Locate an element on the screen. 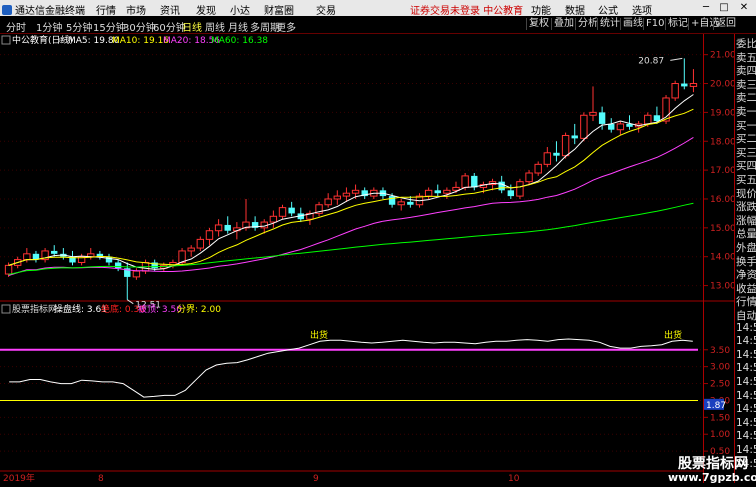  high-price-label: 20.87 is located at coordinates (651, 61).